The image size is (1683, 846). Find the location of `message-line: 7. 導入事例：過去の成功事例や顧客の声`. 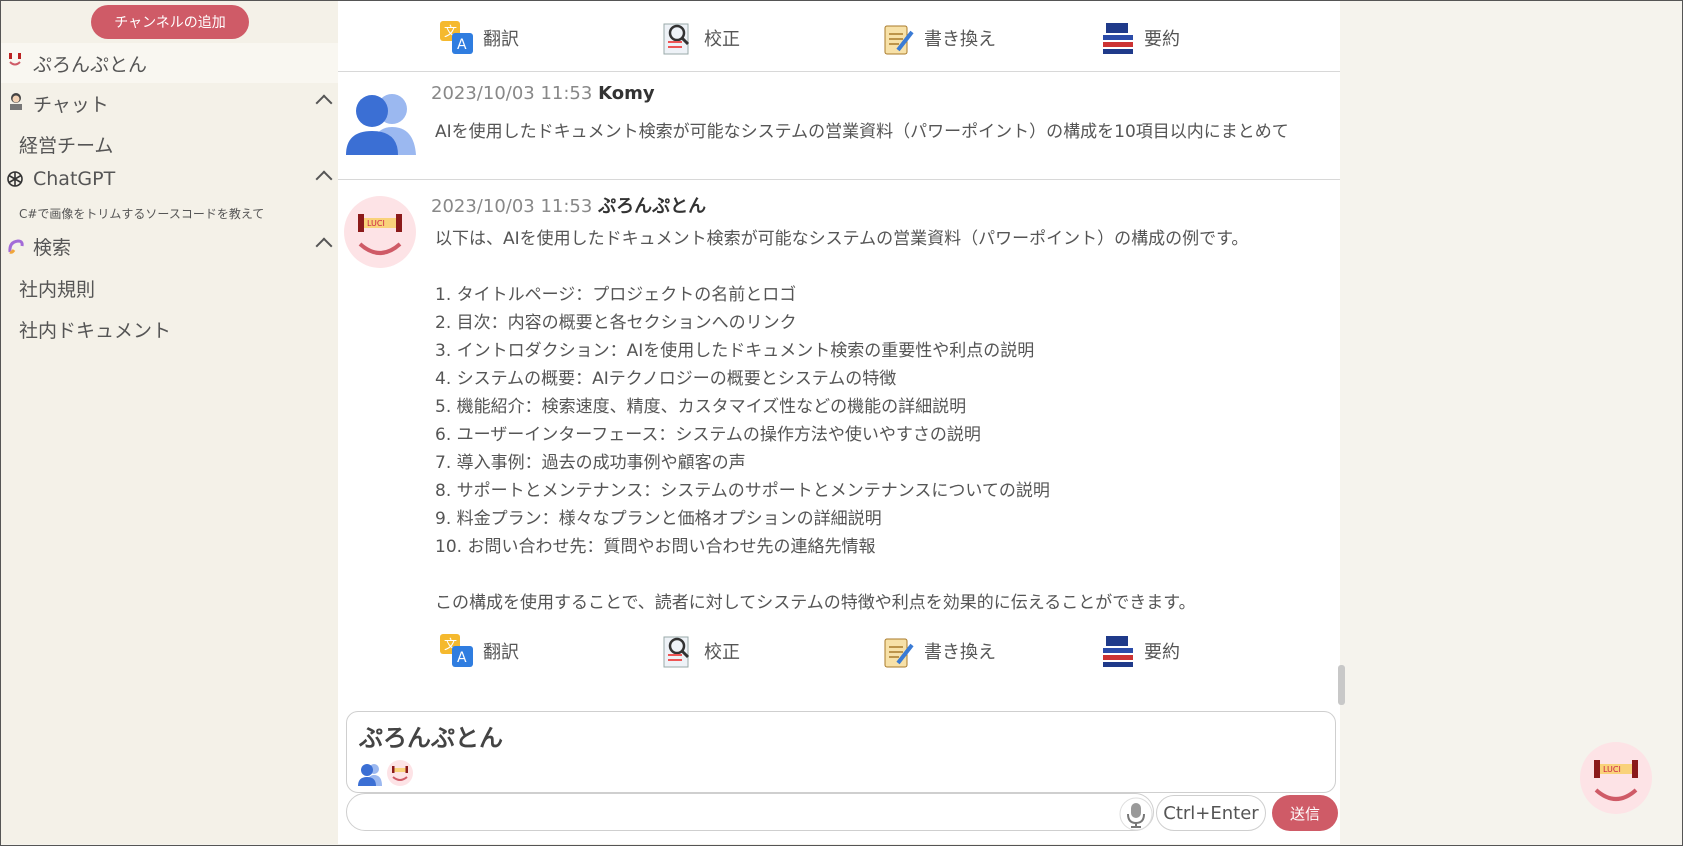

message-line: 7. 導入事例：過去の成功事例や顧客の声 is located at coordinates (590, 463).